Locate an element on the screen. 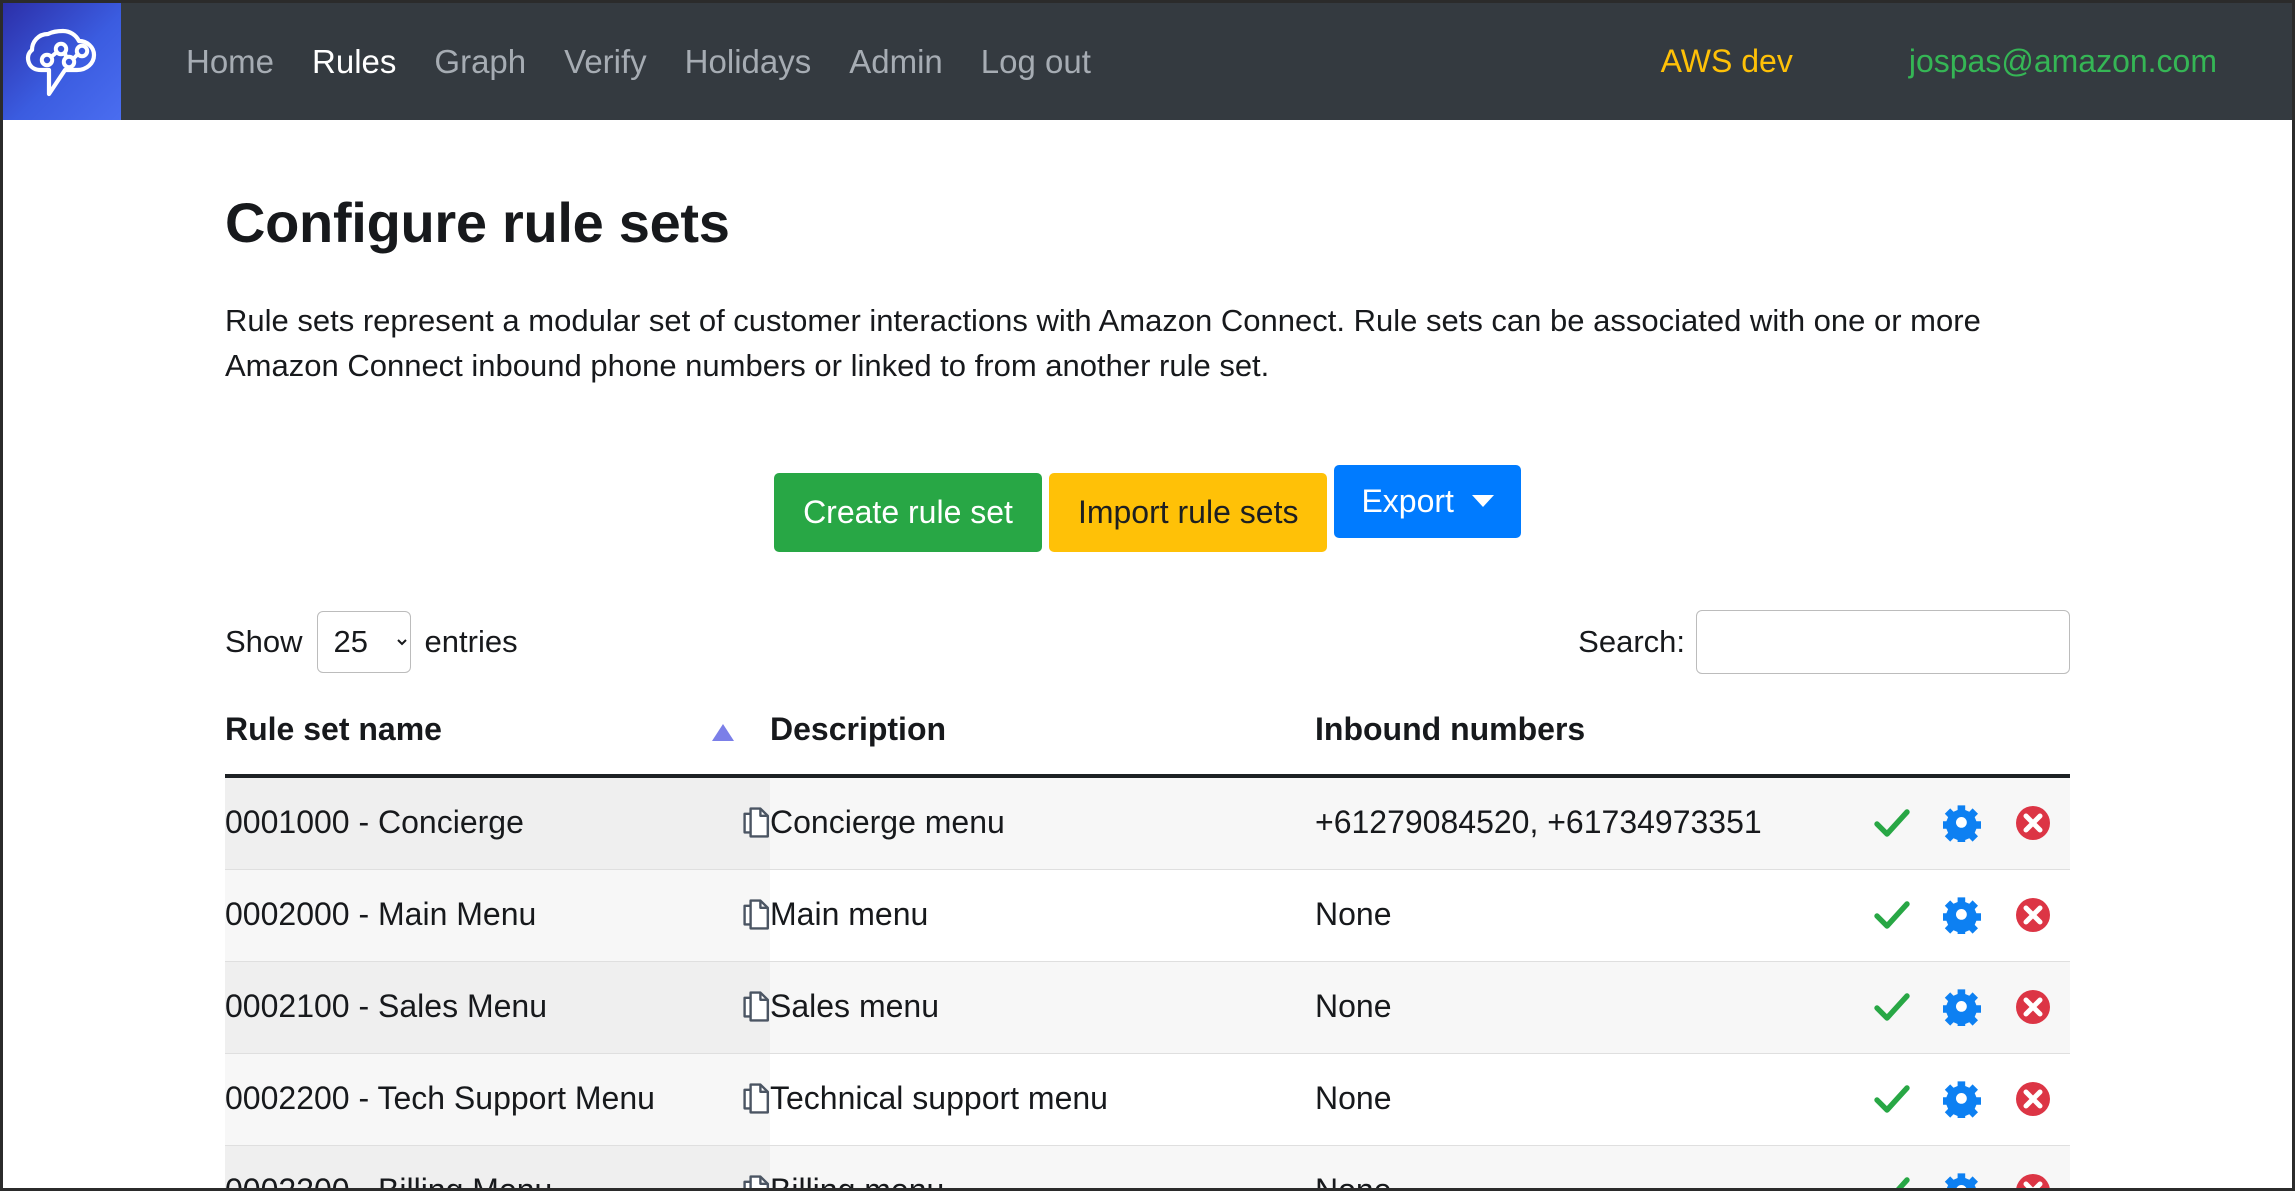 Image resolution: width=2295 pixels, height=1191 pixels. cell-rule-set-name: 0001000 - Concierge is located at coordinates (497, 822).